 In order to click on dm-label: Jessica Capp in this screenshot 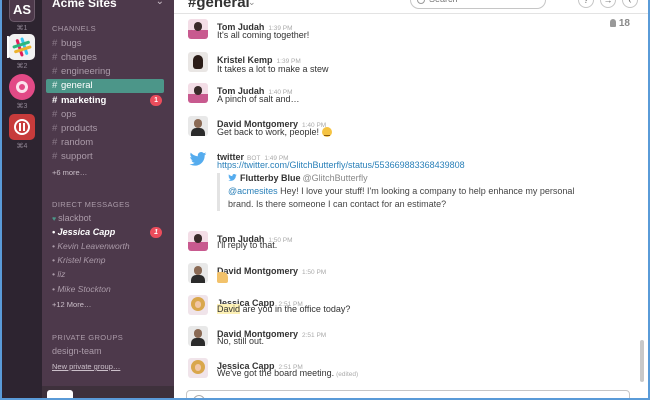, I will do `click(86, 232)`.